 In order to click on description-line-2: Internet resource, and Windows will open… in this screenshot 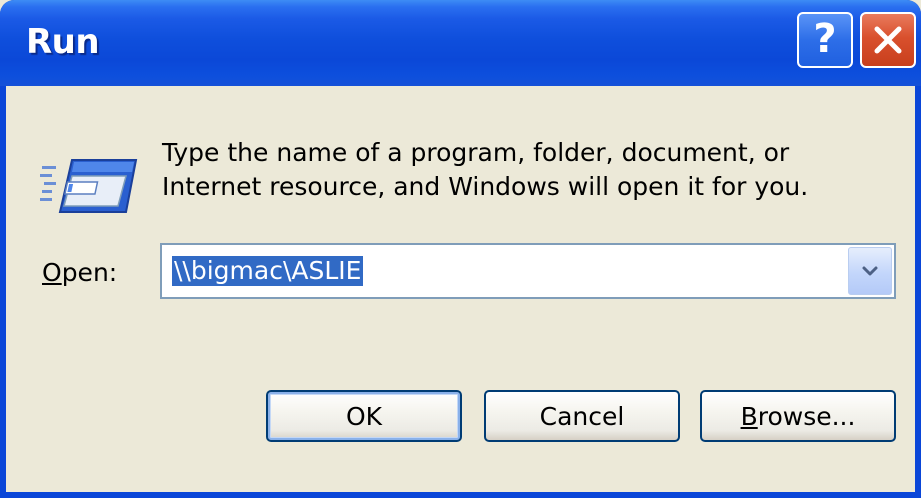, I will do `click(485, 186)`.